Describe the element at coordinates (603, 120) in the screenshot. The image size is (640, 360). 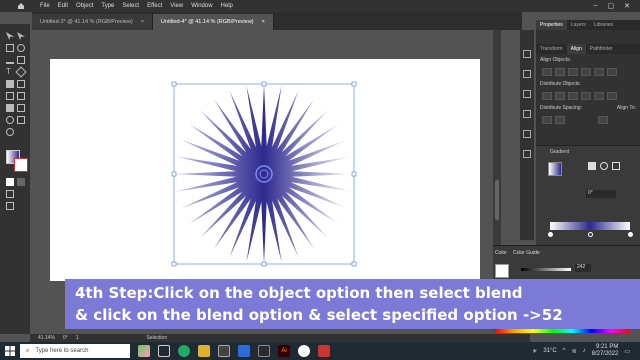
I see `align-to-button` at that location.